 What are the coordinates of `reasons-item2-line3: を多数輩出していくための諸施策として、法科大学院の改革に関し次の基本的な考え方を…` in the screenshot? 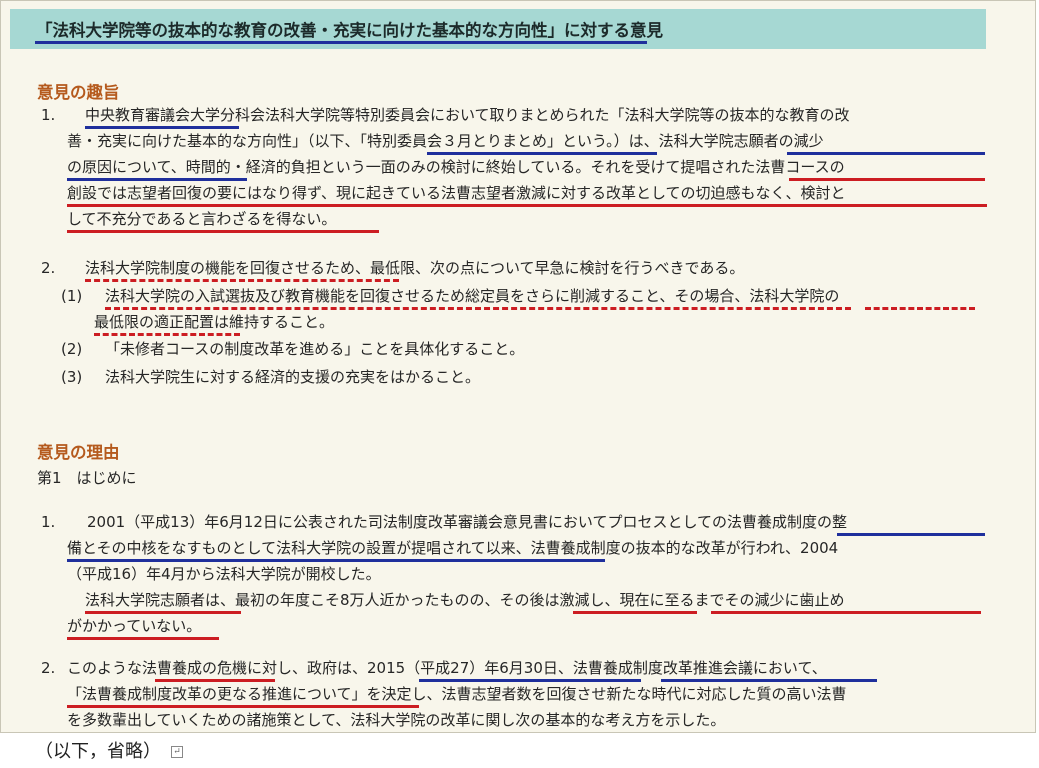 It's located at (396, 720).